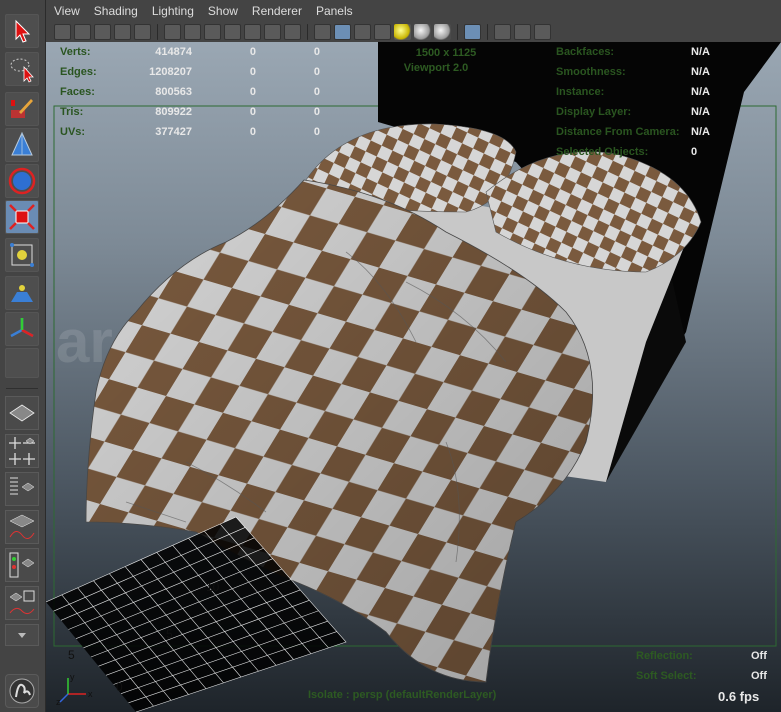 This screenshot has width=781, height=712. Describe the element at coordinates (22, 145) in the screenshot. I see `move-tool-icon` at that location.